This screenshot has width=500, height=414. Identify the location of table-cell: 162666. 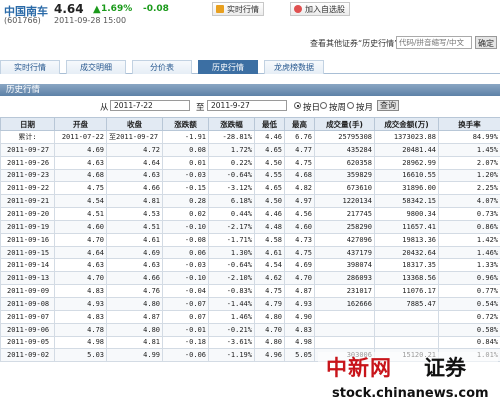
(344, 303).